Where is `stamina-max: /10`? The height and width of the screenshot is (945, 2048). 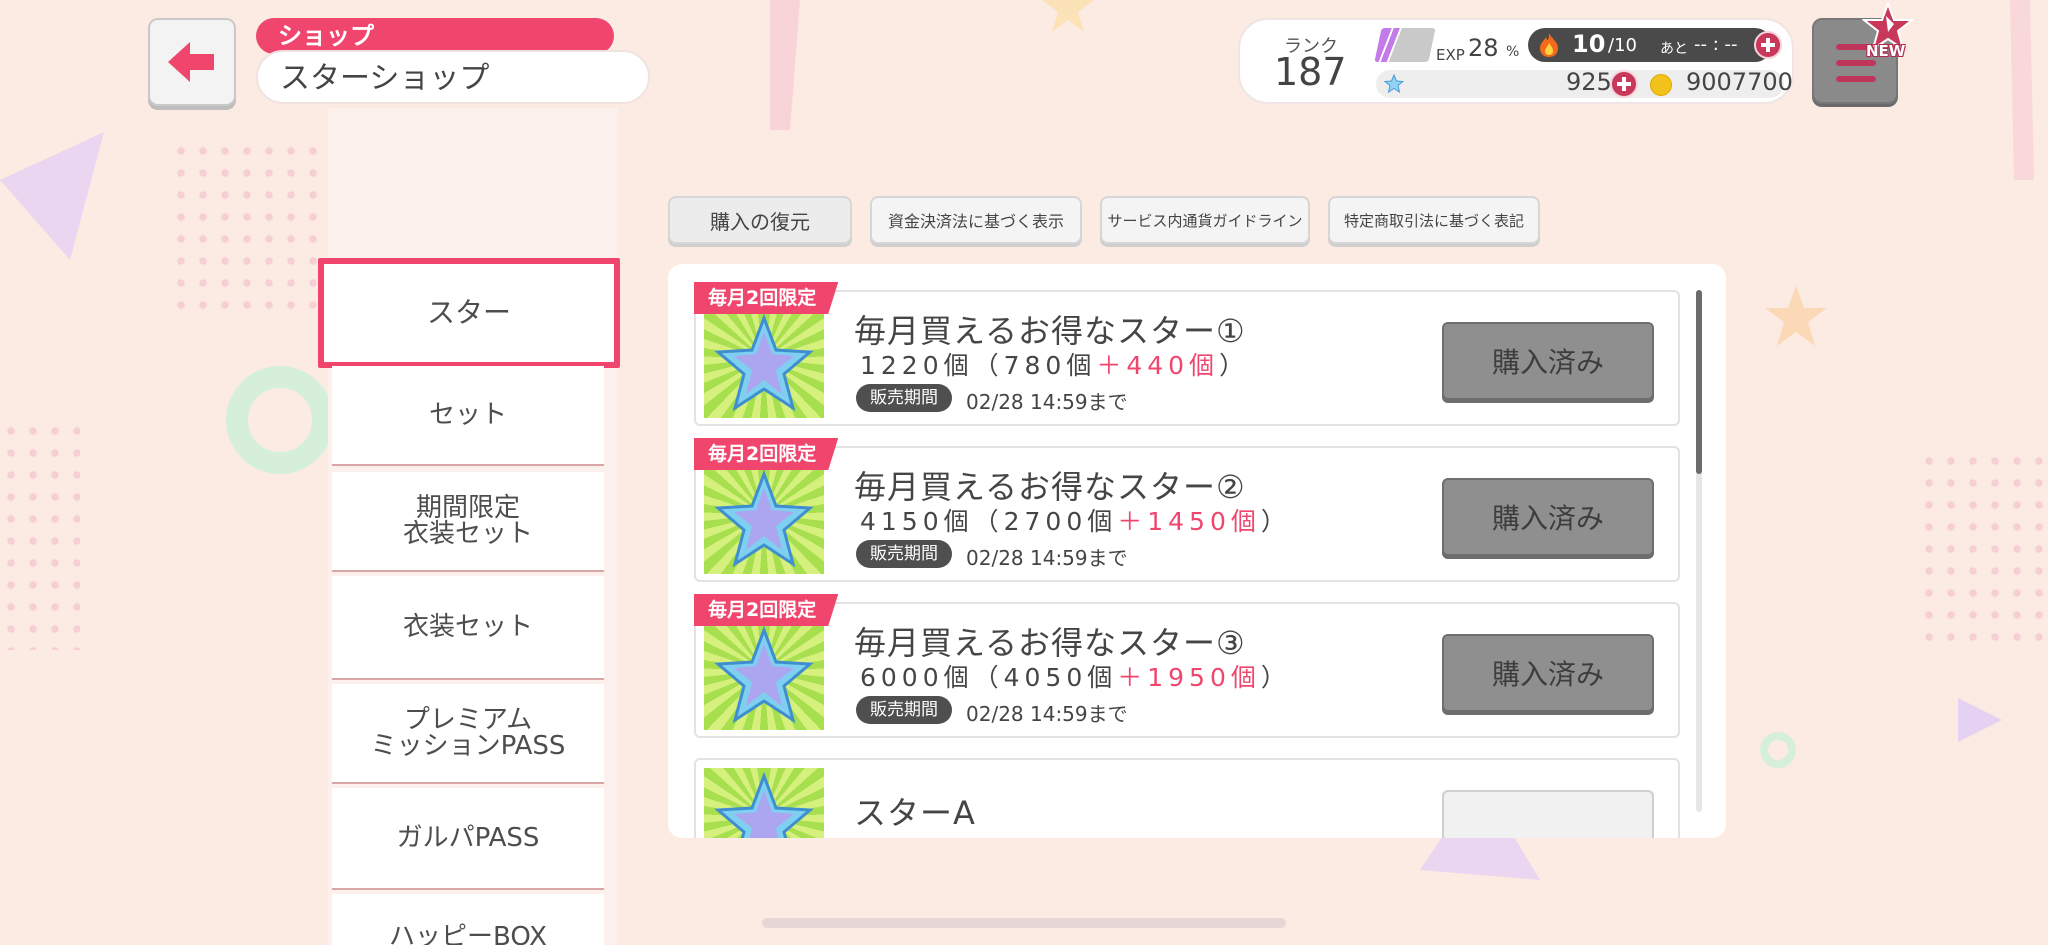
stamina-max: /10 is located at coordinates (1622, 45).